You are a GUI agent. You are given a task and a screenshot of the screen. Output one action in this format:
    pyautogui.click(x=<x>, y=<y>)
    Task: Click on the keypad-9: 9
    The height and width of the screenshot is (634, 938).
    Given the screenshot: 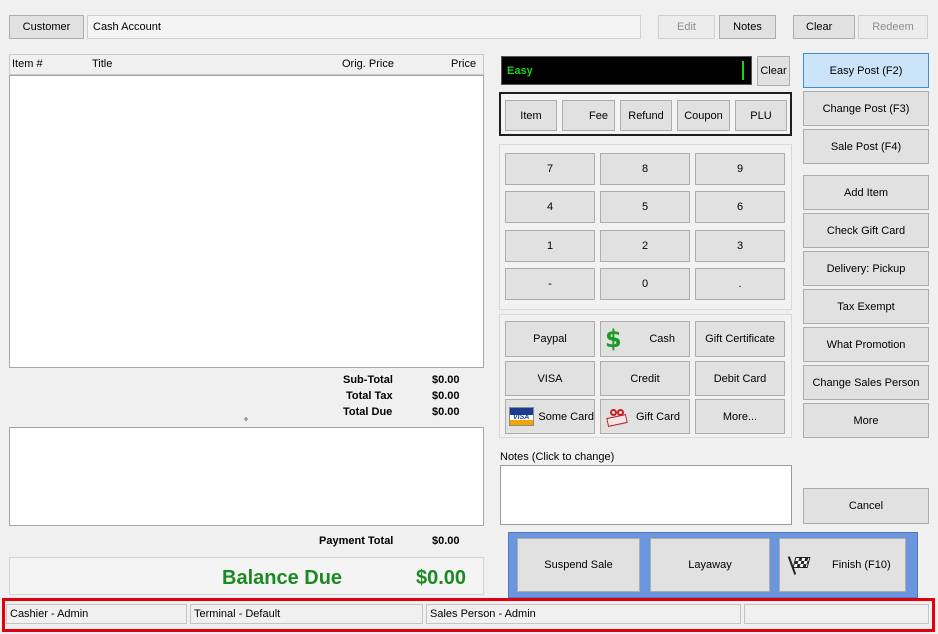 What is the action you would take?
    pyautogui.click(x=740, y=169)
    